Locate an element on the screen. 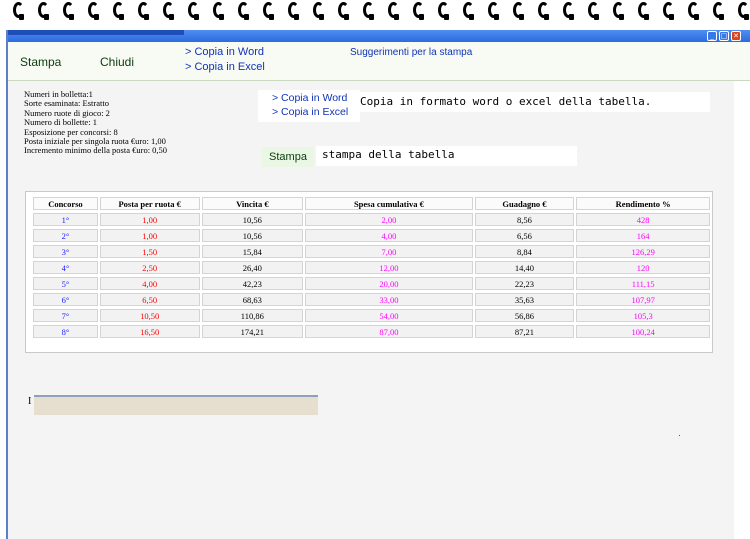 The width and height of the screenshot is (750, 539). table-row: 6° 6,50 68,63 33,00 35,63 107,97 is located at coordinates (371, 299).